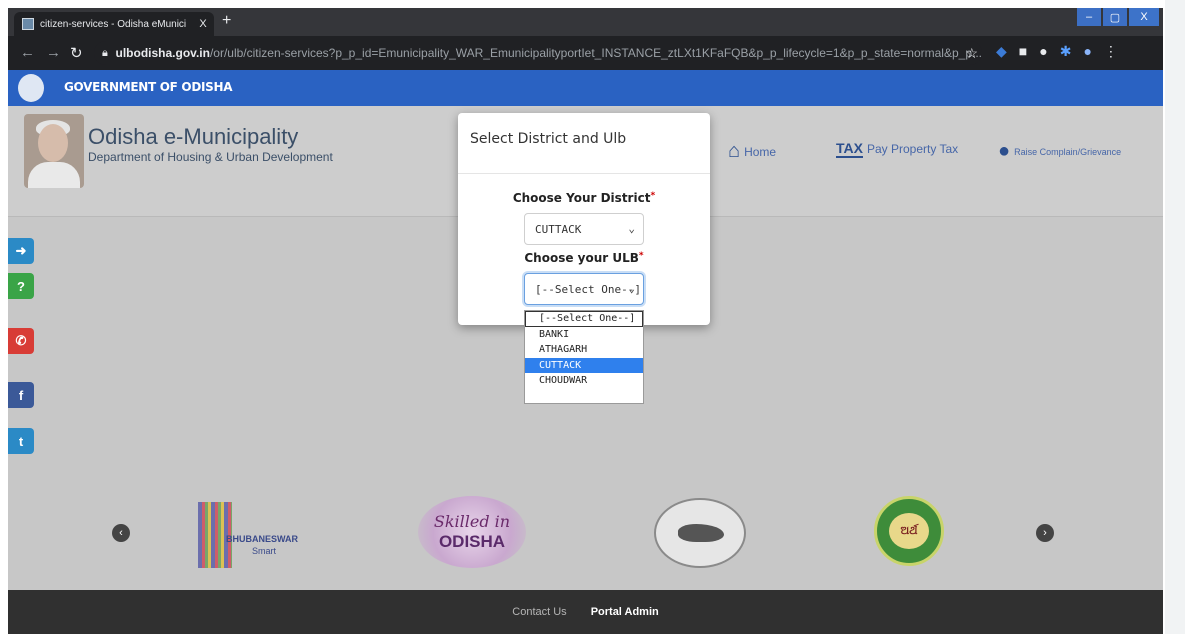 Image resolution: width=1185 pixels, height=634 pixels. Describe the element at coordinates (1057, 51) in the screenshot. I see `extensions-area: ◆ ■ ● ✱ ● ⋮` at that location.